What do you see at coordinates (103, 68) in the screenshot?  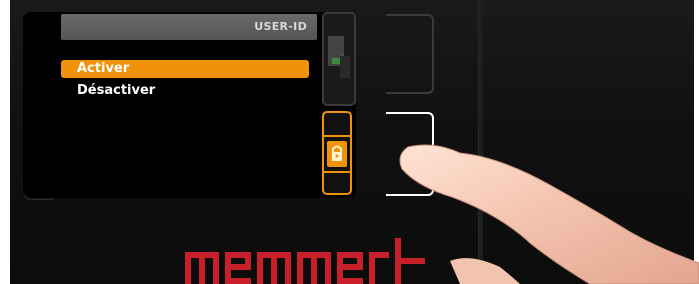 I see `menu-item-label: Activer` at bounding box center [103, 68].